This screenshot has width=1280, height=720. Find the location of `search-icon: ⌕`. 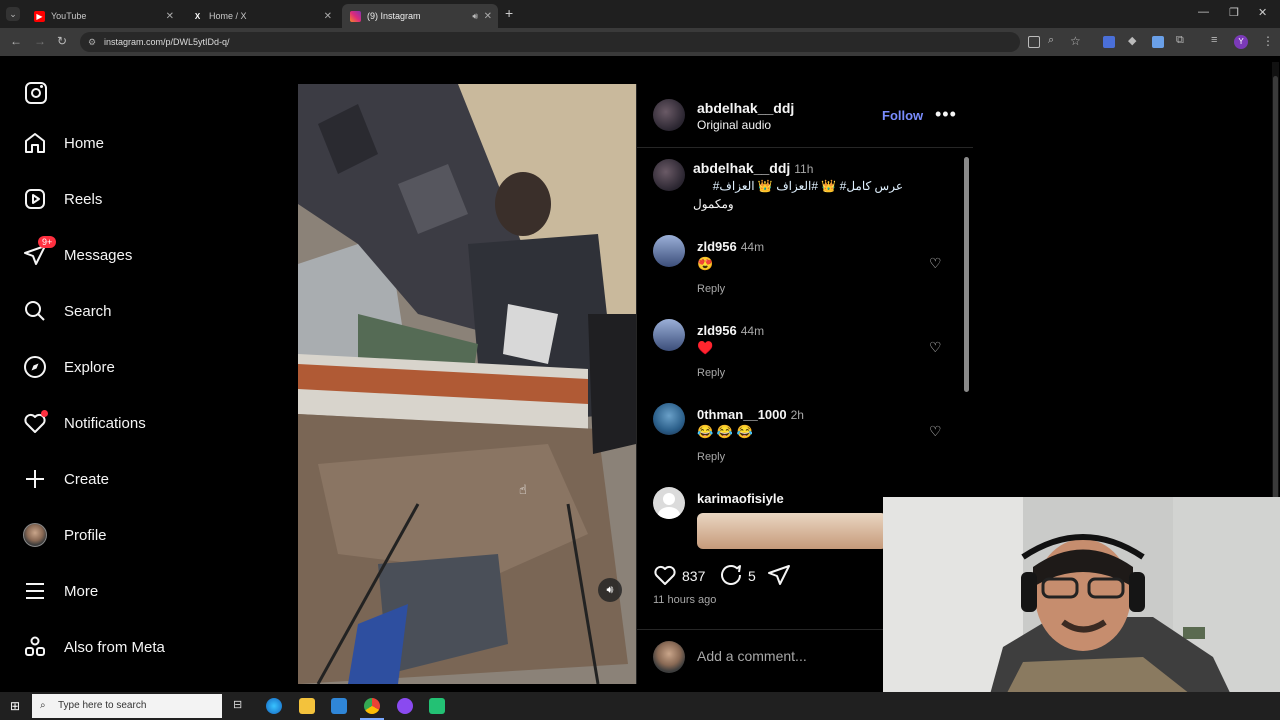

search-icon: ⌕ is located at coordinates (43, 705).